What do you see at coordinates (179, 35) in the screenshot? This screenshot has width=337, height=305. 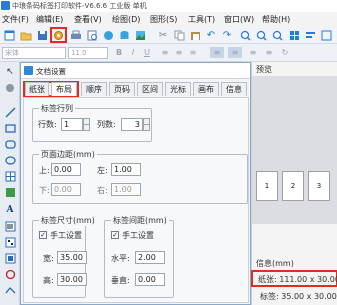 I see `copy-icon` at bounding box center [179, 35].